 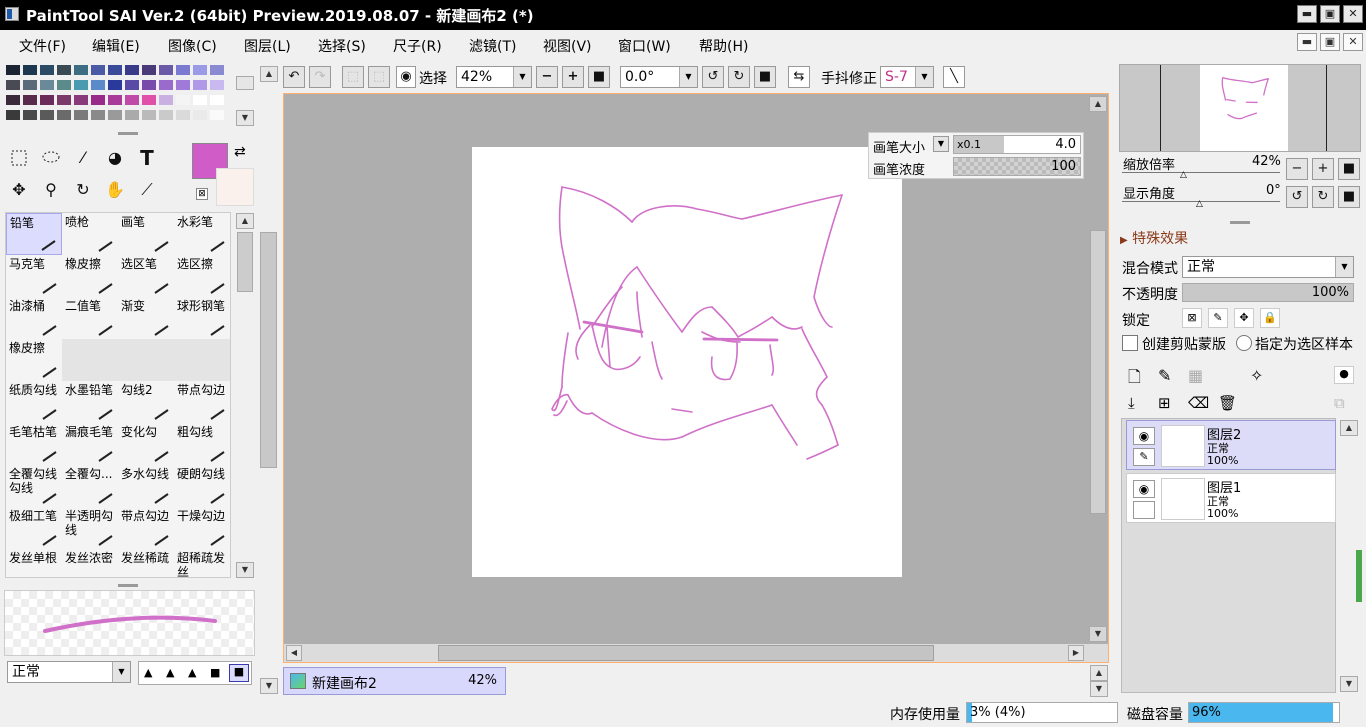 What do you see at coordinates (1244, 343) in the screenshot?
I see `selection-sample-radio` at bounding box center [1244, 343].